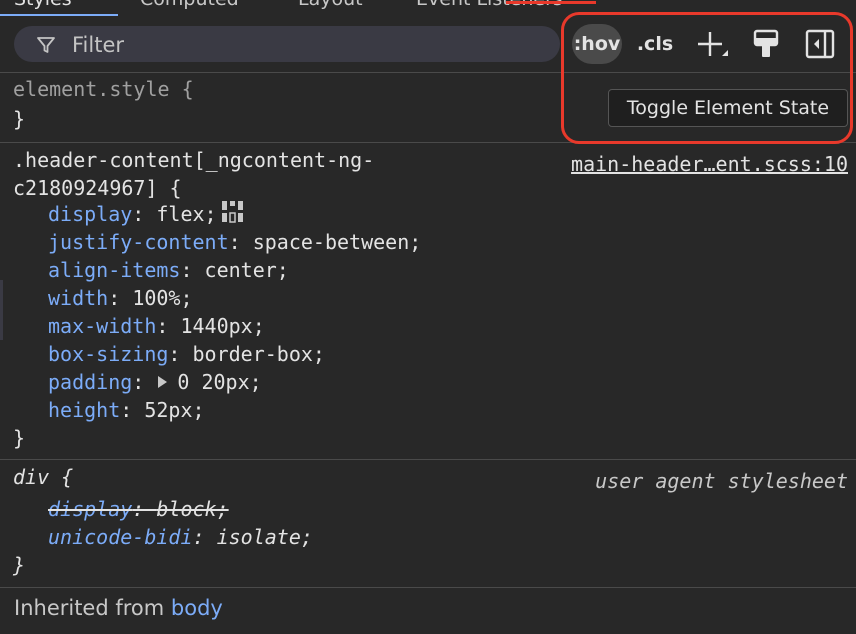 This screenshot has width=856, height=634. What do you see at coordinates (120, 537) in the screenshot?
I see `property-name: unicode-bidi` at bounding box center [120, 537].